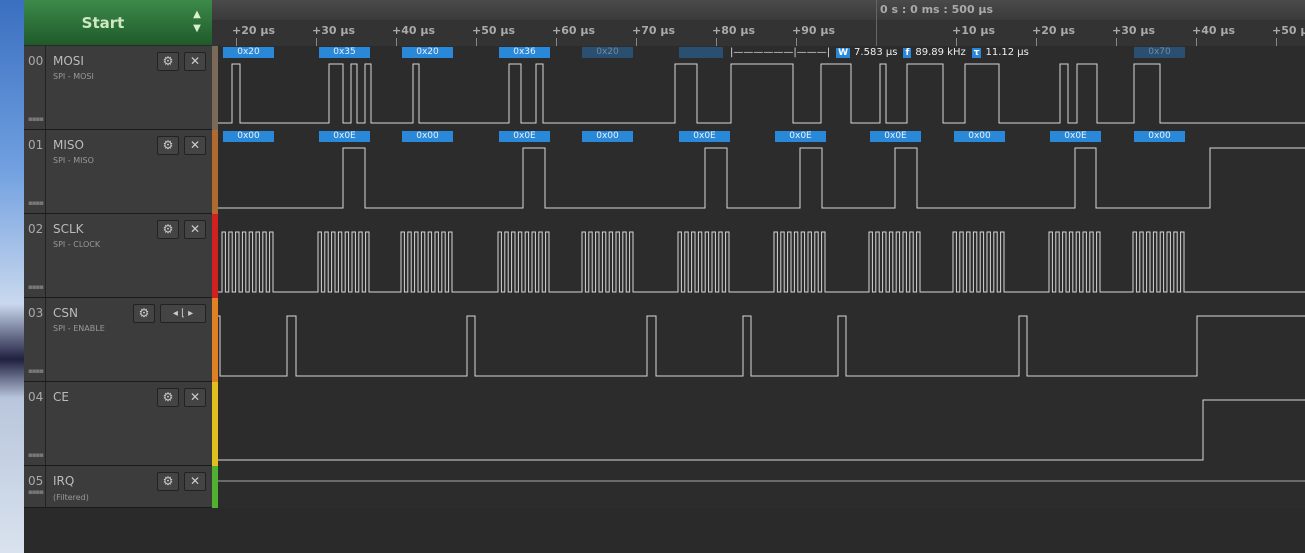 The height and width of the screenshot is (553, 1305). What do you see at coordinates (118, 172) in the screenshot?
I see `channel-miso: 01 ▪▪▪▪ MISO SPI - MISO ⚙ ✕` at bounding box center [118, 172].